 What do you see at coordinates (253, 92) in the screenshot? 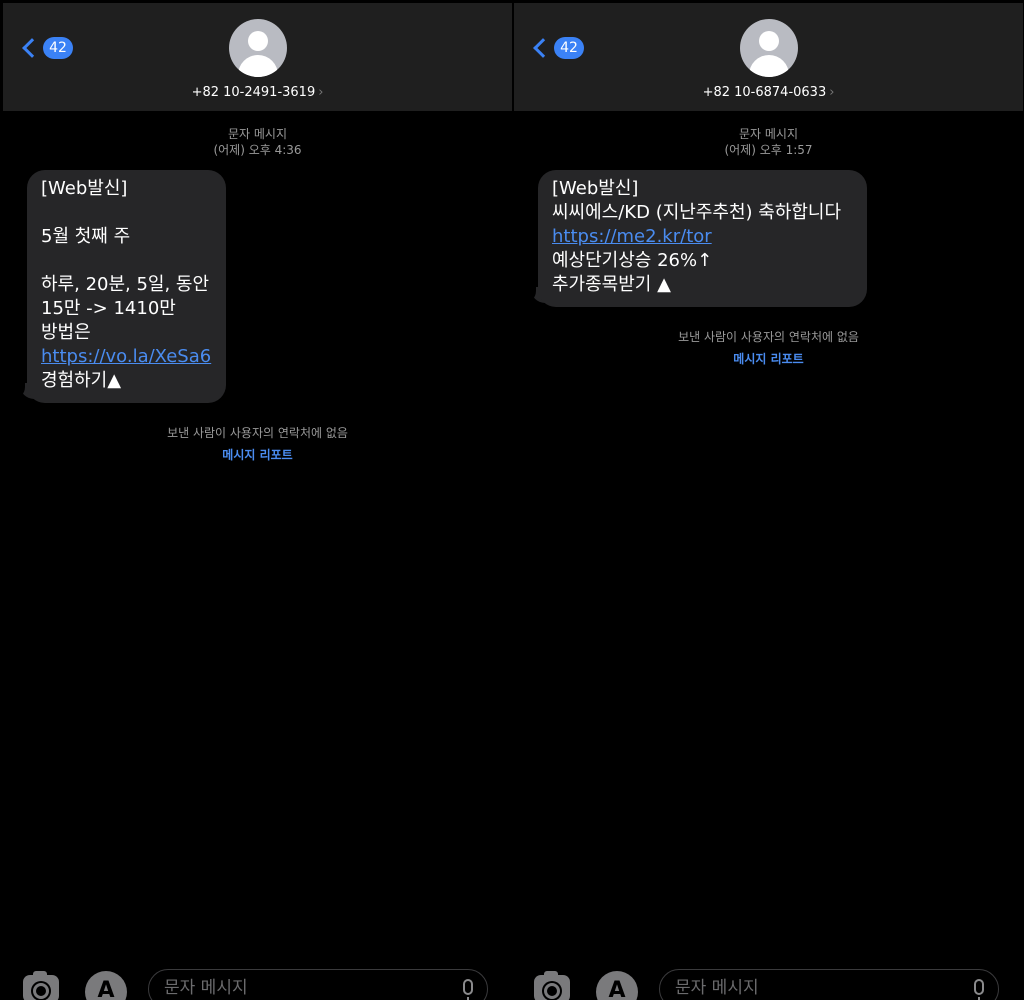
I see `contact-number-text: +82 10-2491-3619` at bounding box center [253, 92].